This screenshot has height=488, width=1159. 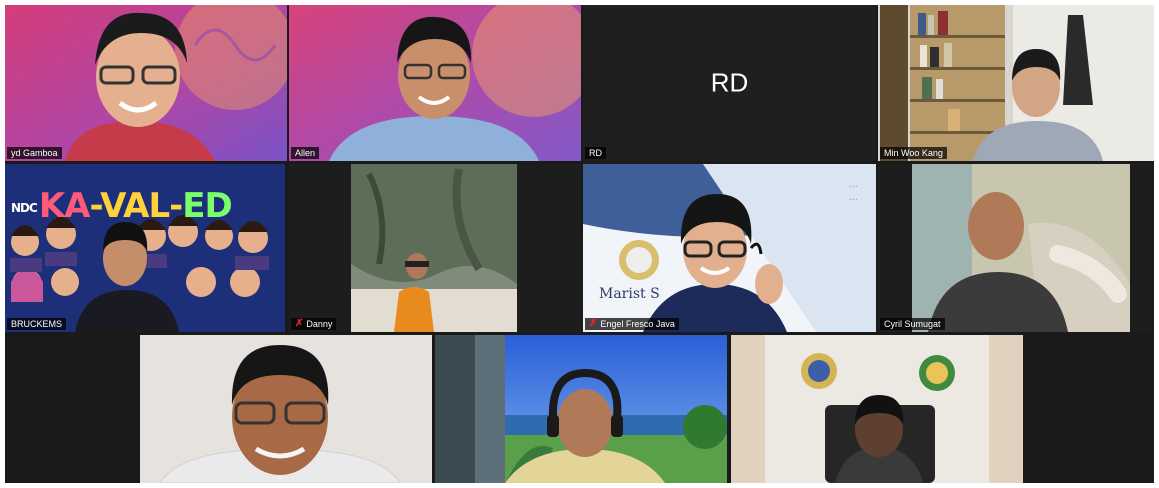 What do you see at coordinates (145, 248) in the screenshot?
I see `video-tile-5: NDCKA-VAL-ED BRUCKEMS` at bounding box center [145, 248].